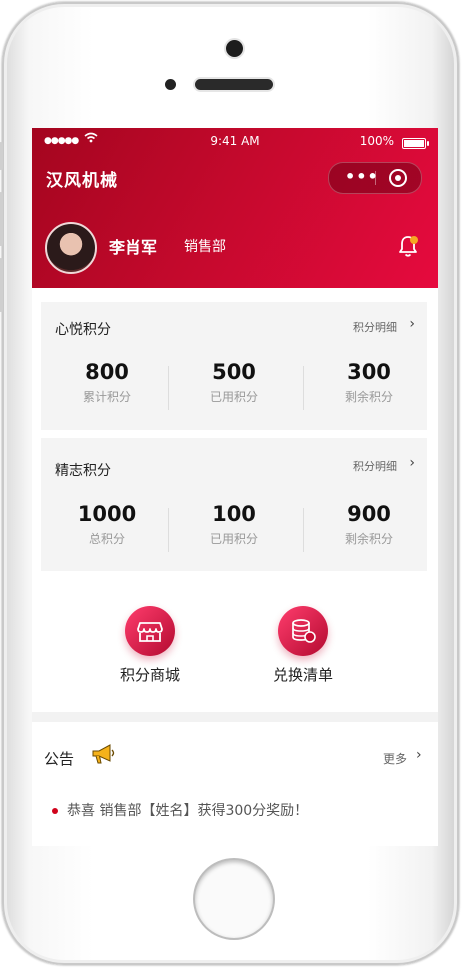  I want to click on mini-program-capsule: •••, so click(375, 178).